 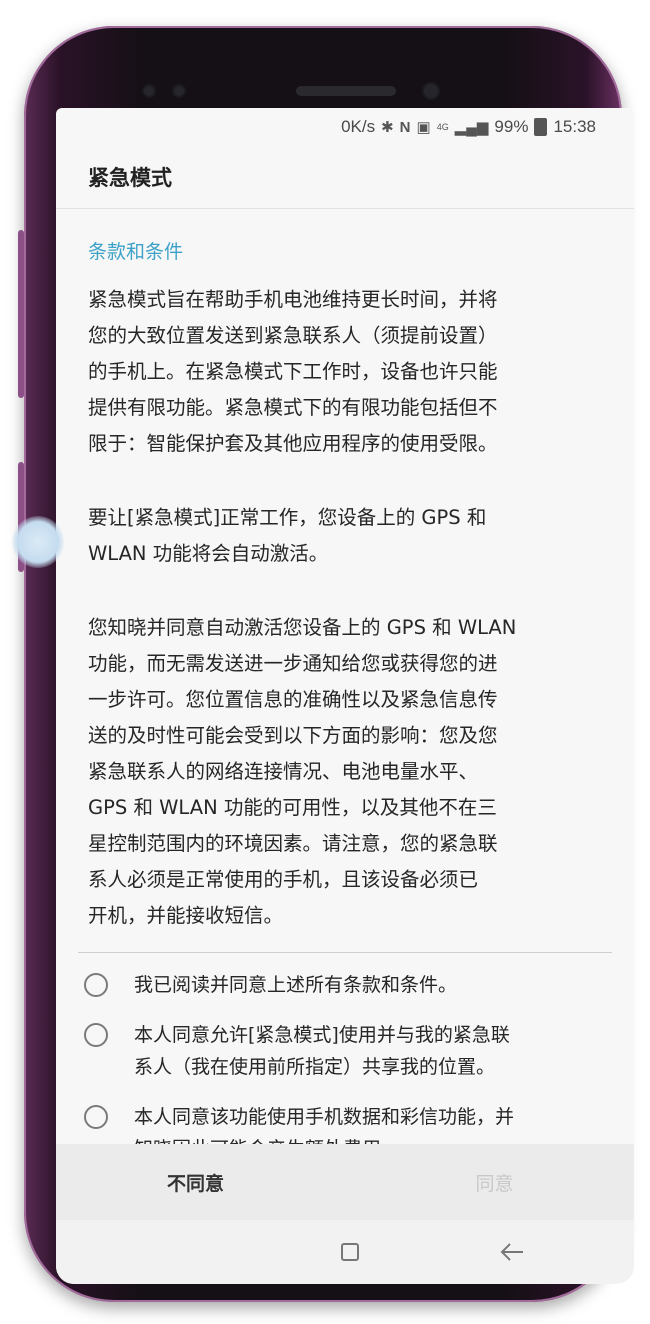 I want to click on battery-icon, so click(x=541, y=127).